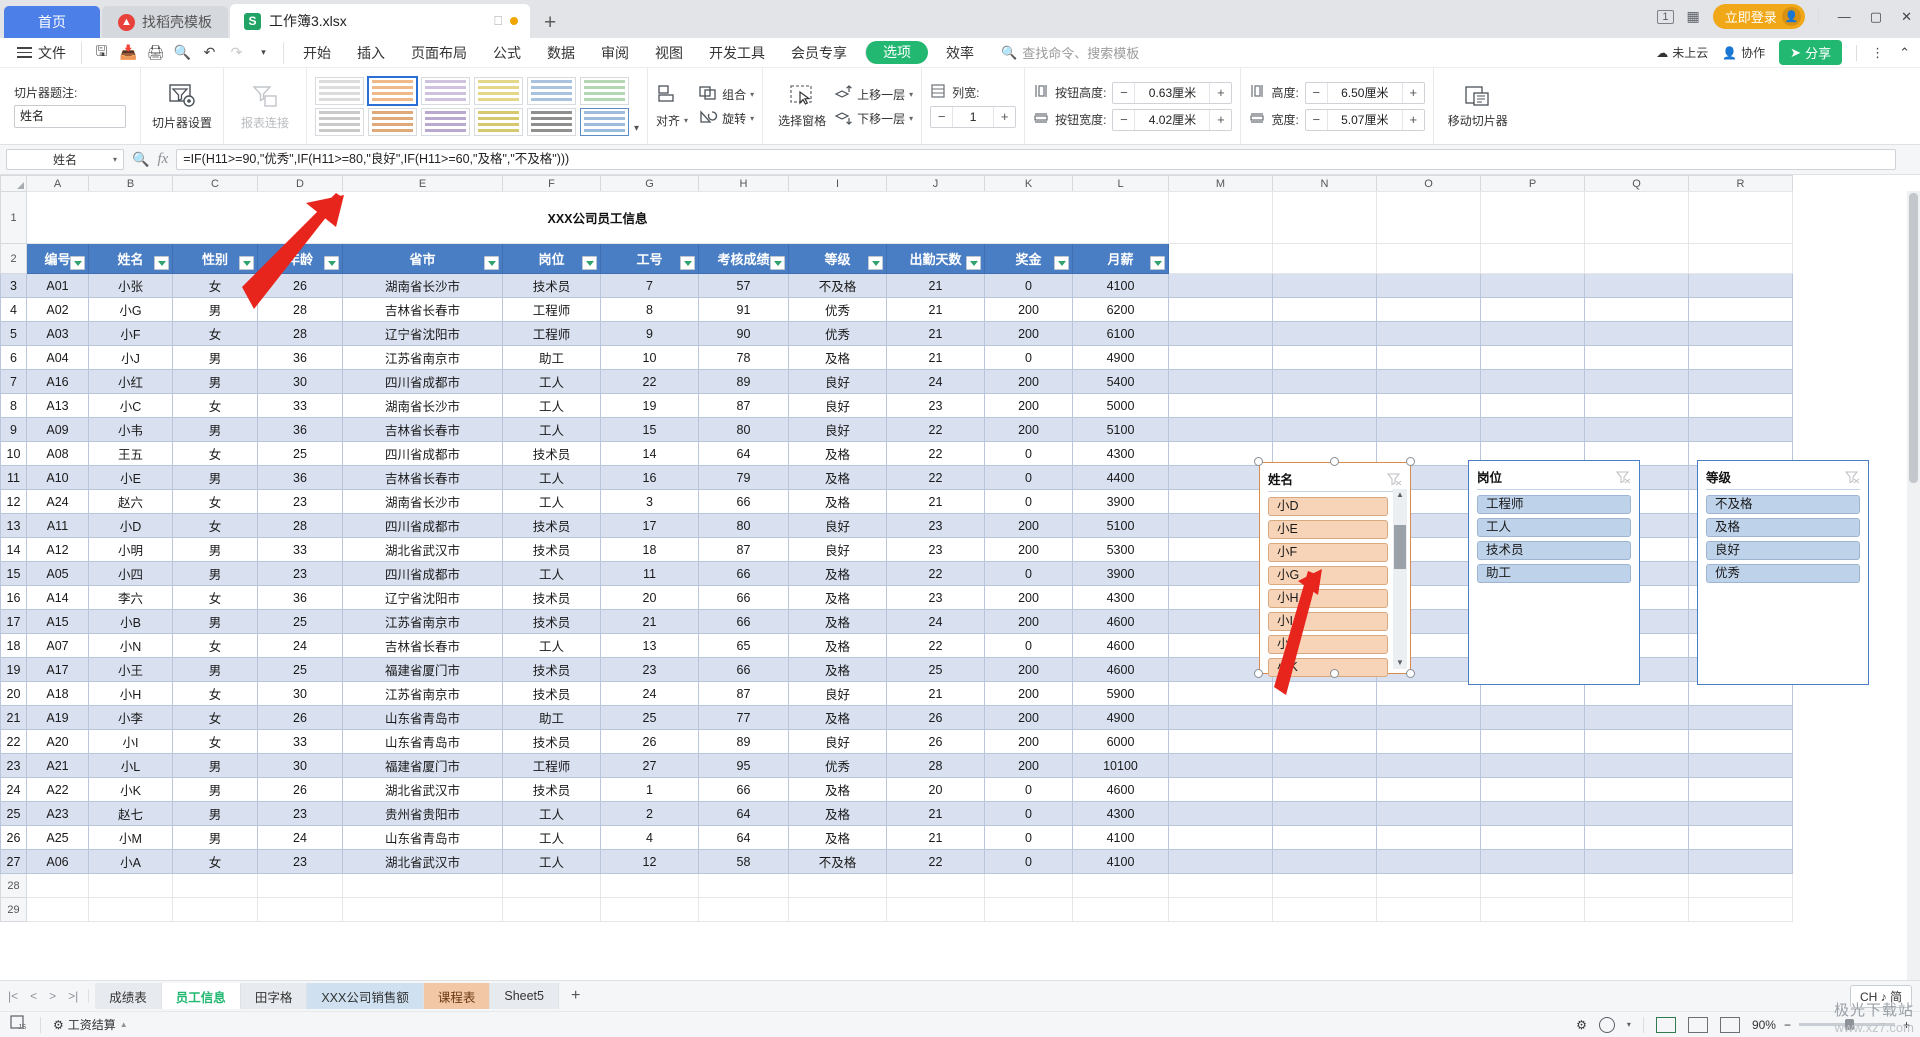  What do you see at coordinates (13, 357) in the screenshot?
I see `row-header-6: 6` at bounding box center [13, 357].